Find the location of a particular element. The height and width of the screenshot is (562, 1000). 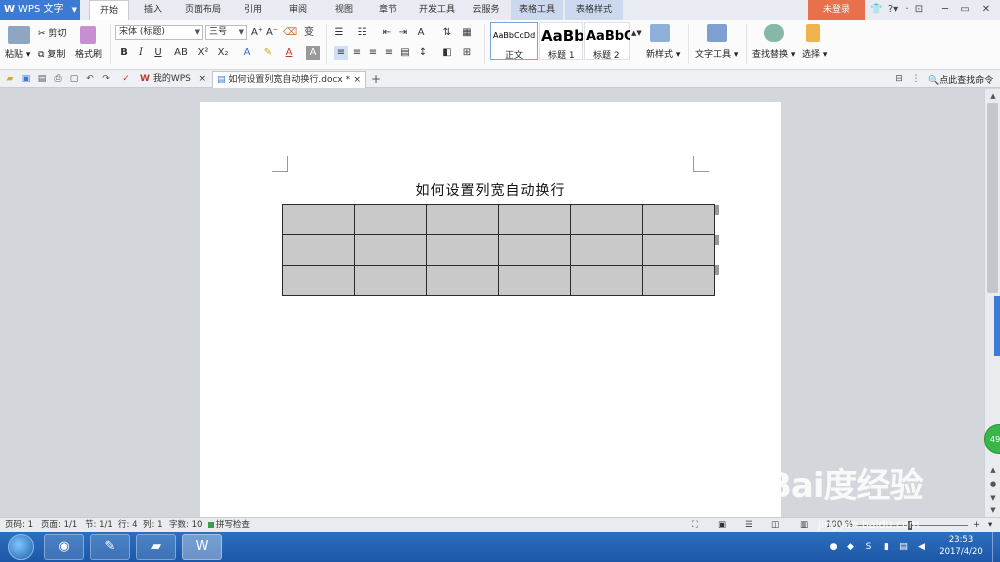

new-style-icon is located at coordinates (660, 33).